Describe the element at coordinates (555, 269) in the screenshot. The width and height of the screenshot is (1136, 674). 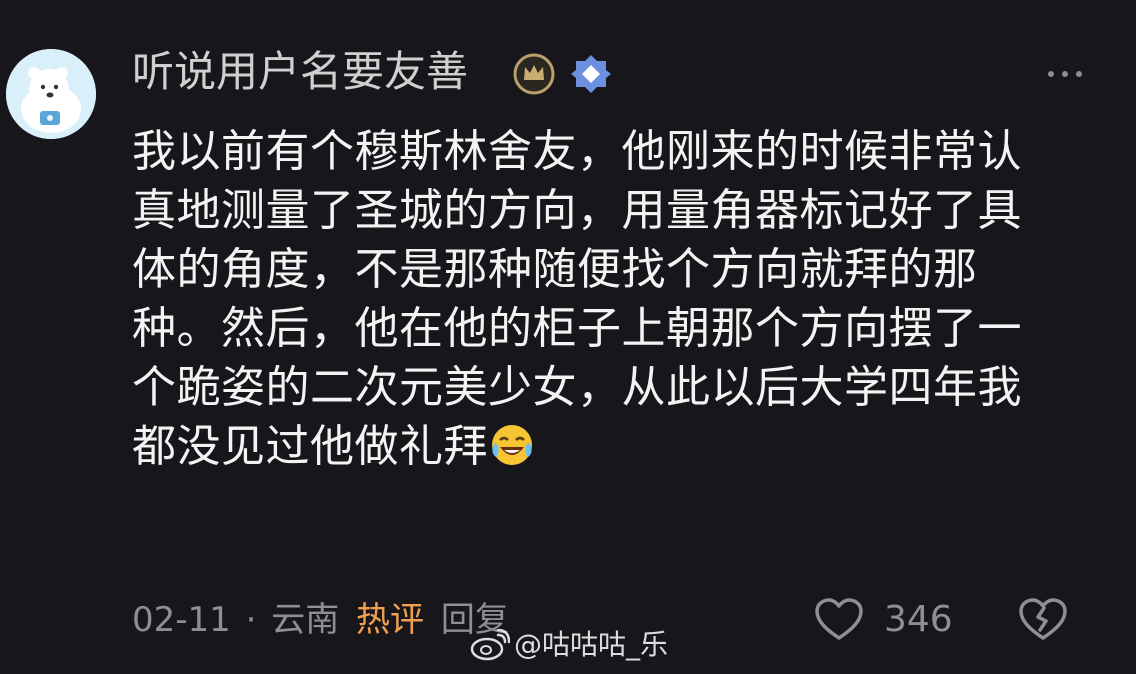
I see `comment-line: 体的角度，不是那种随便找个方向就拜的那` at that location.